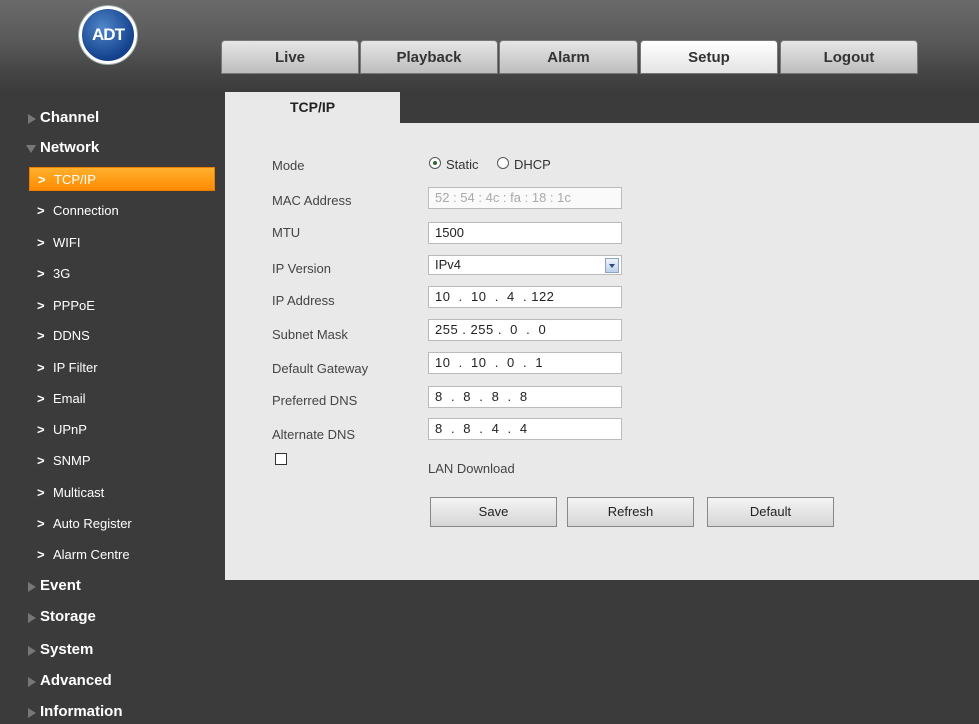 This screenshot has width=979, height=724. I want to click on sidebar-item-3g: > 3G, so click(122, 274).